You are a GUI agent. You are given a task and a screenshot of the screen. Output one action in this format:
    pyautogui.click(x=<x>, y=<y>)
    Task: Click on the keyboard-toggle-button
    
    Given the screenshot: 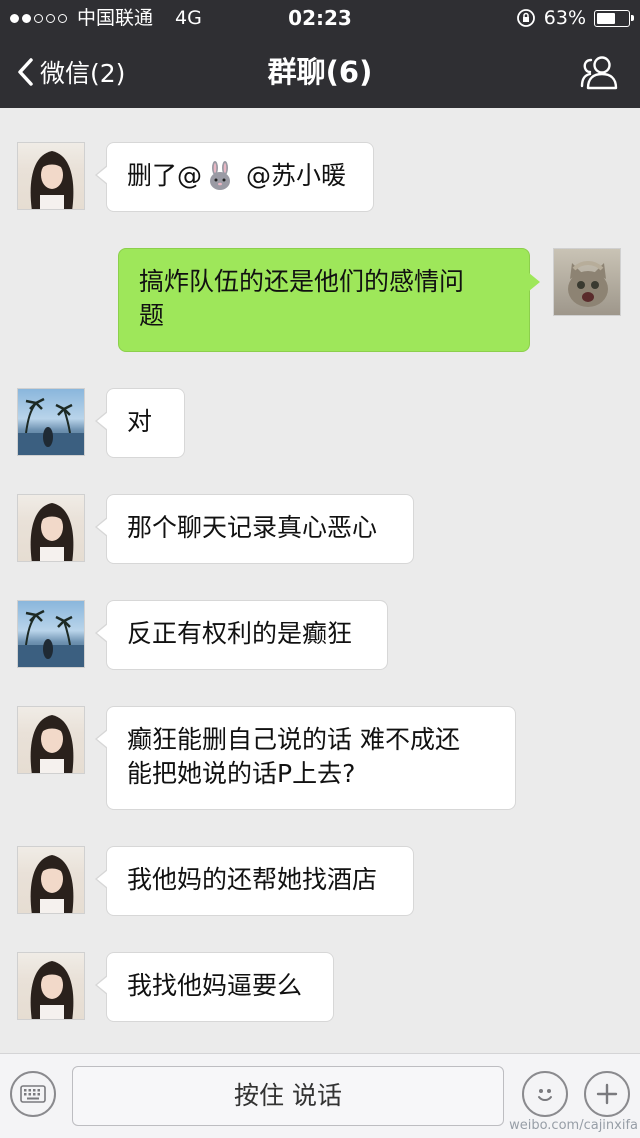 What is the action you would take?
    pyautogui.click(x=33, y=1094)
    